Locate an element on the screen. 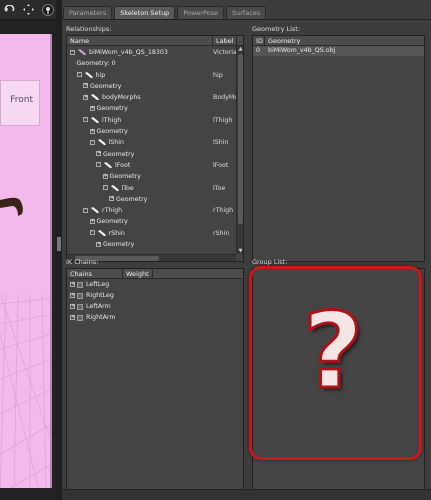 The image size is (431, 500). col-name-header: Name is located at coordinates (140, 40).